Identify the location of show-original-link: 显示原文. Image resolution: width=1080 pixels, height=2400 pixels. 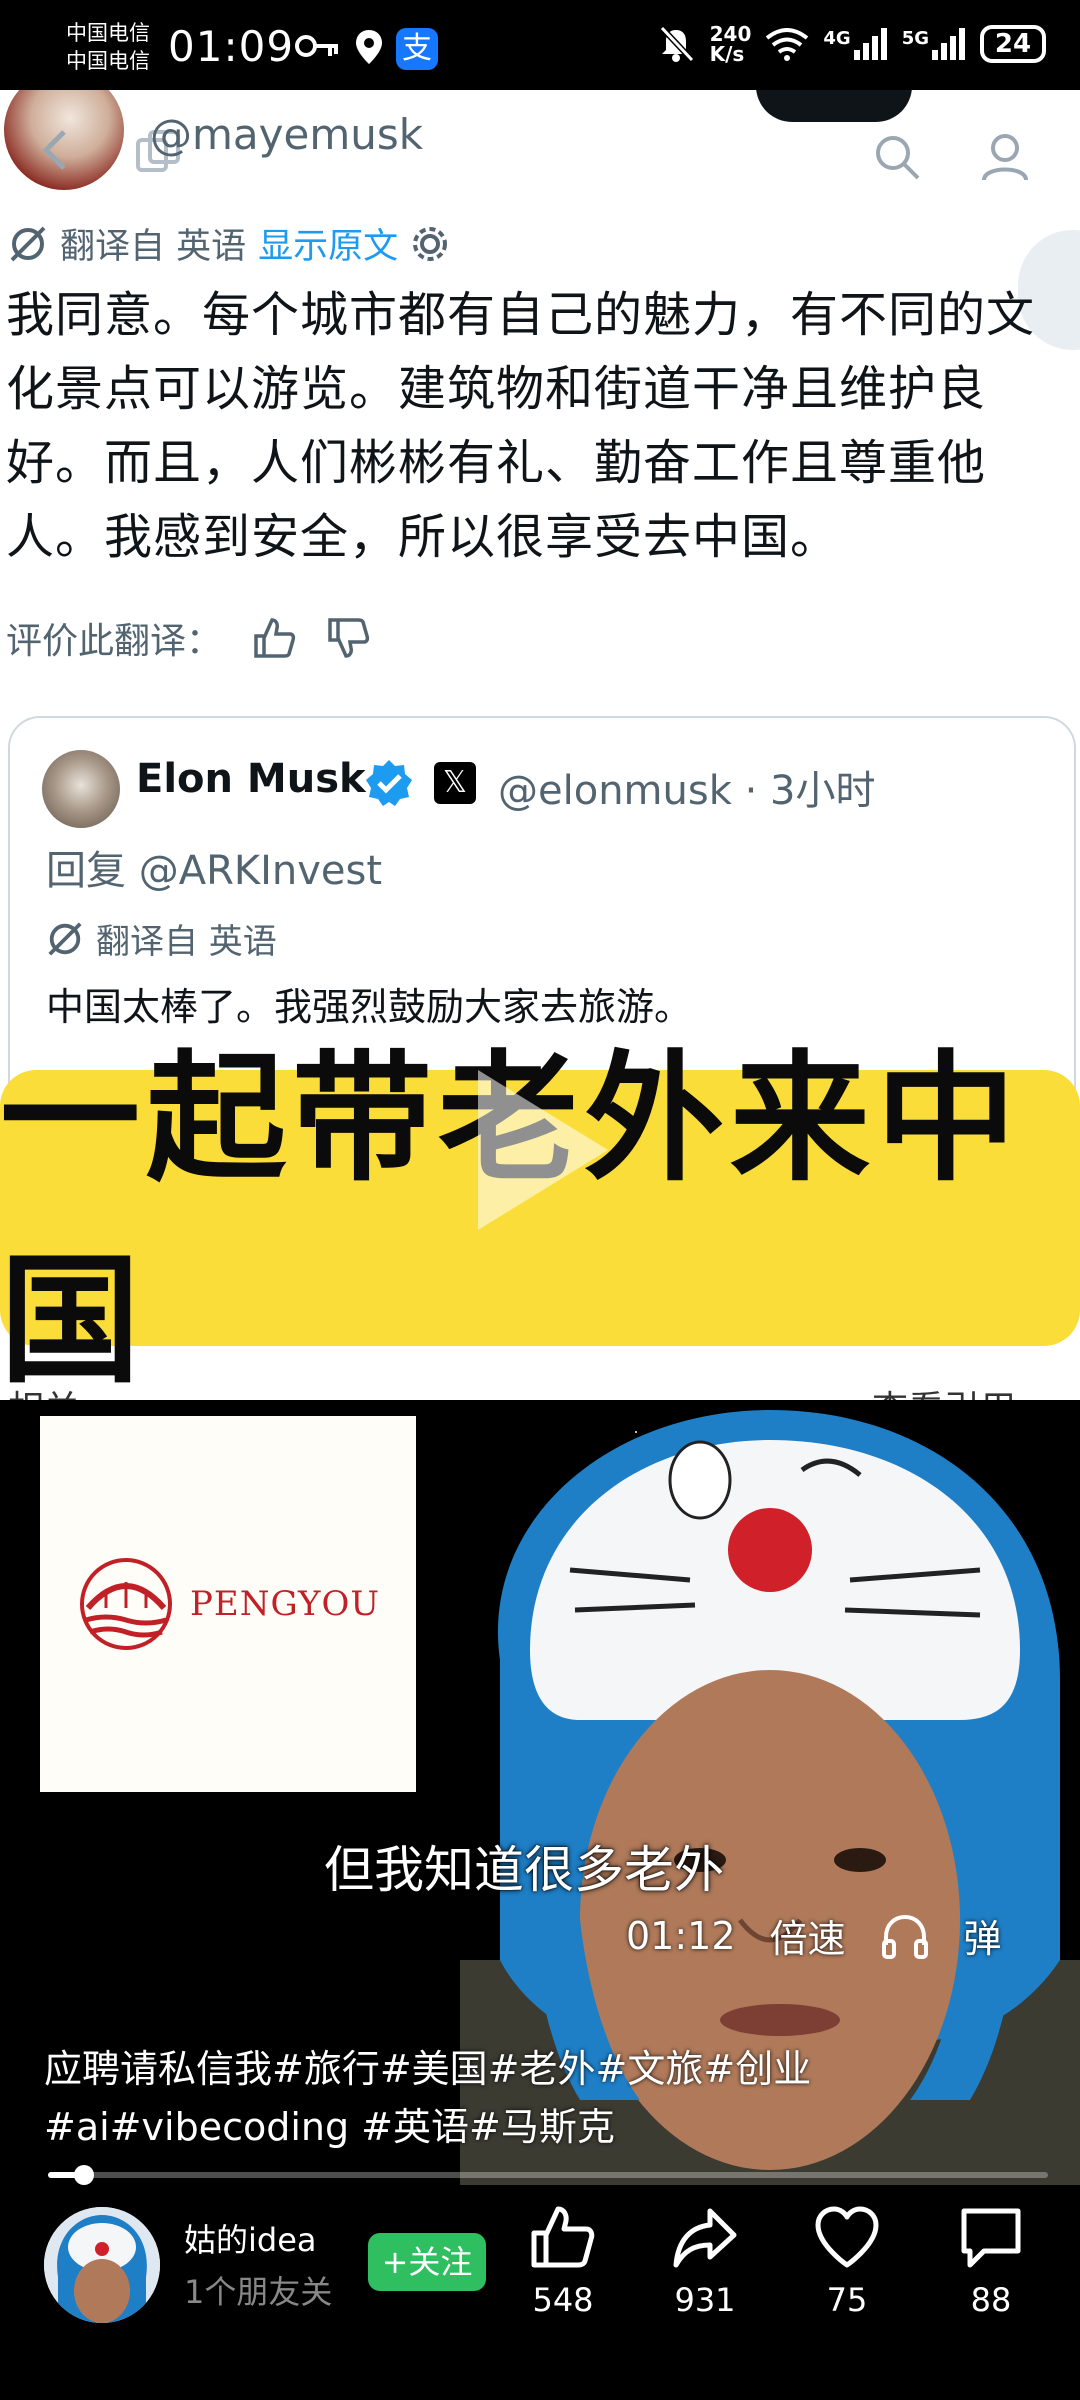
(328, 243).